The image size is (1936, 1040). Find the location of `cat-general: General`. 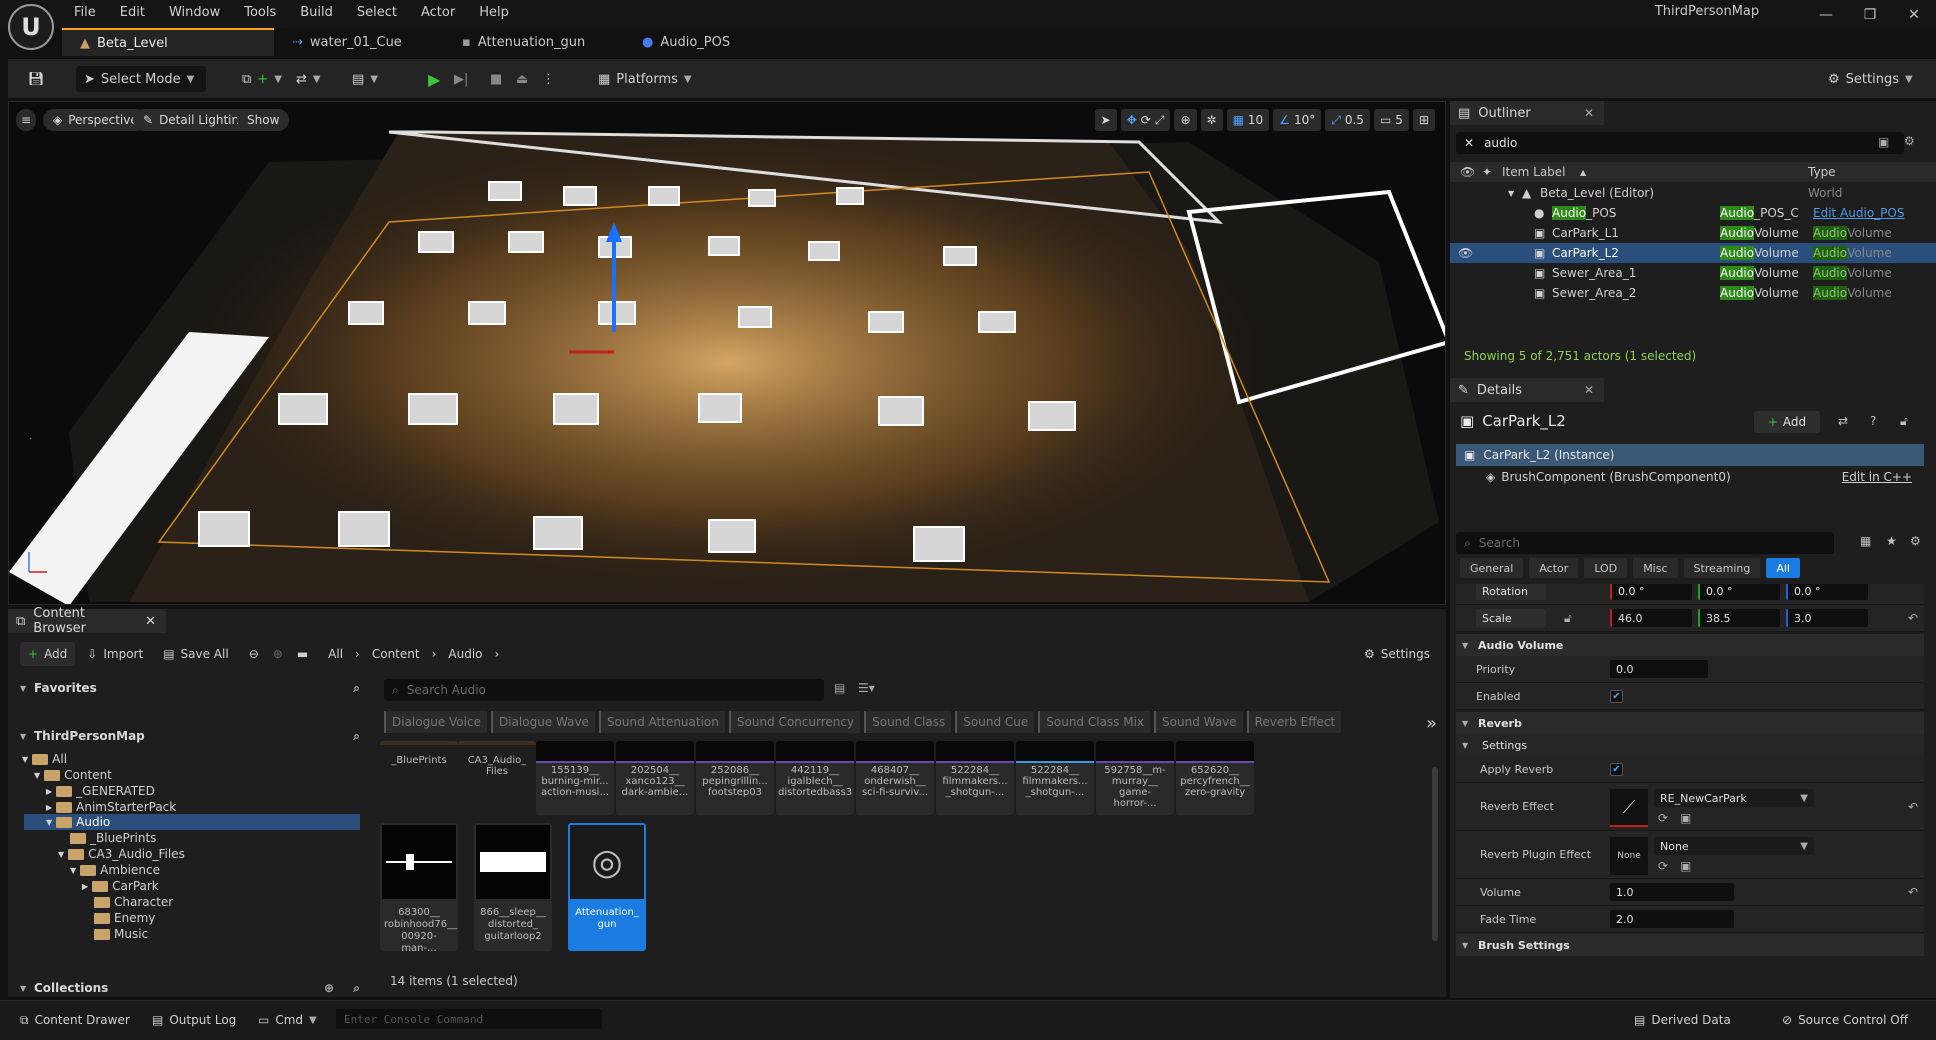

cat-general: General is located at coordinates (1492, 568).